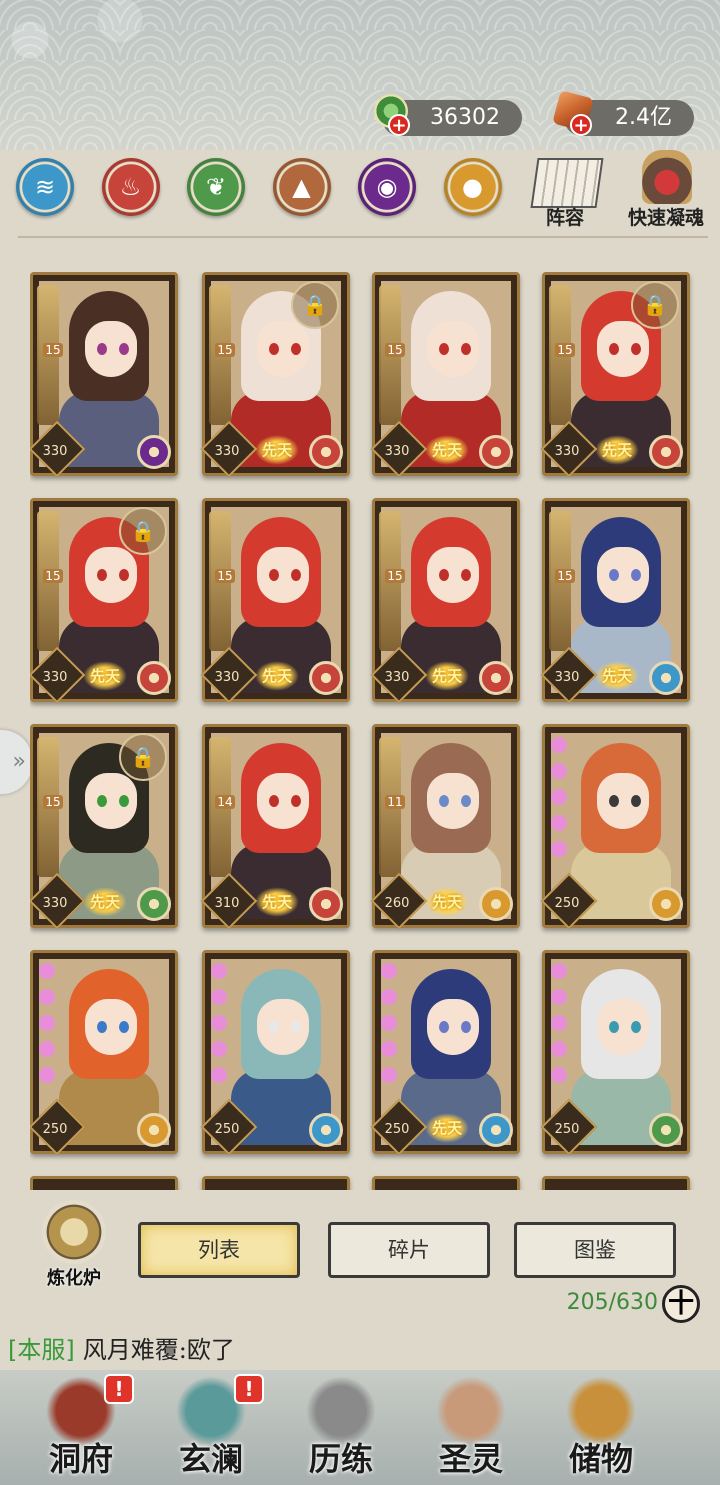  Describe the element at coordinates (448, 115) in the screenshot. I see `jade-currency: + 36302` at that location.